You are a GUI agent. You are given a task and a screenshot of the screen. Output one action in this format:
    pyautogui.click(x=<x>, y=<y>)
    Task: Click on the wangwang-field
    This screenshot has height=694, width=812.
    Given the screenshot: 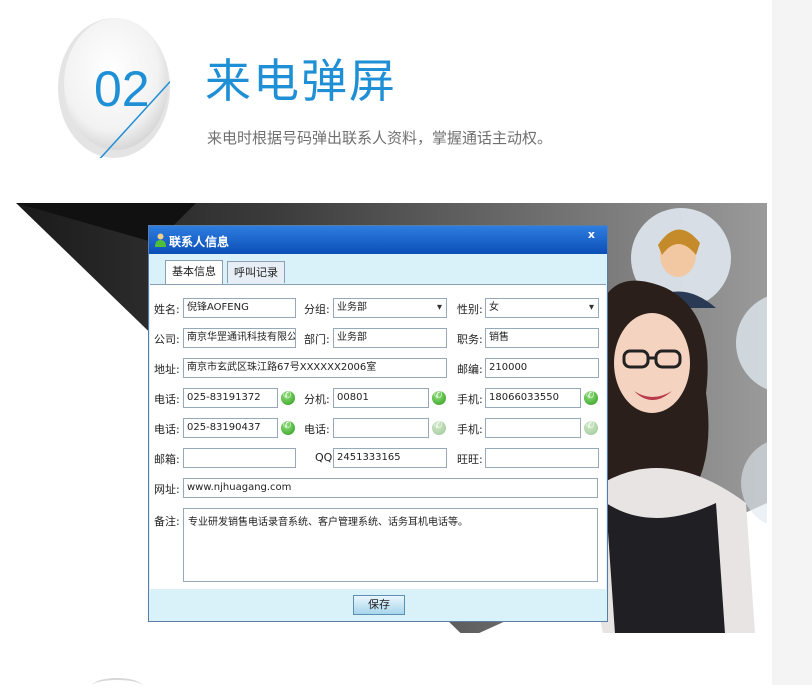 What is the action you would take?
    pyautogui.click(x=542, y=458)
    